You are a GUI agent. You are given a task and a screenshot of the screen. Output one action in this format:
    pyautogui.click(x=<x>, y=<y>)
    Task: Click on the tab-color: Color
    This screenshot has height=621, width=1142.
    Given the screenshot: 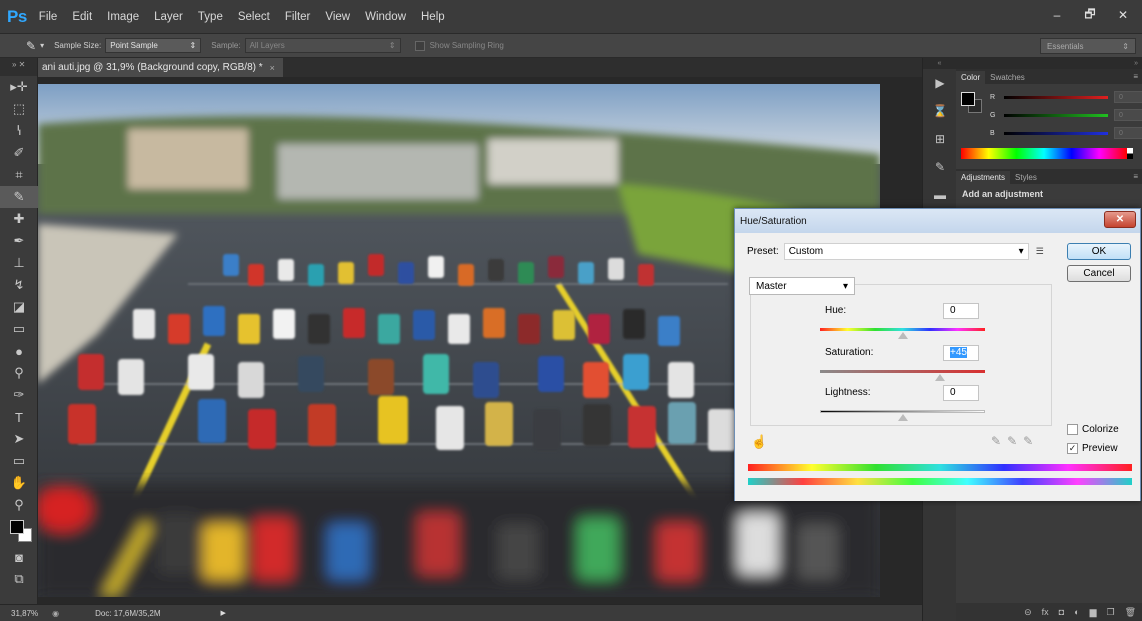 What is the action you would take?
    pyautogui.click(x=971, y=77)
    